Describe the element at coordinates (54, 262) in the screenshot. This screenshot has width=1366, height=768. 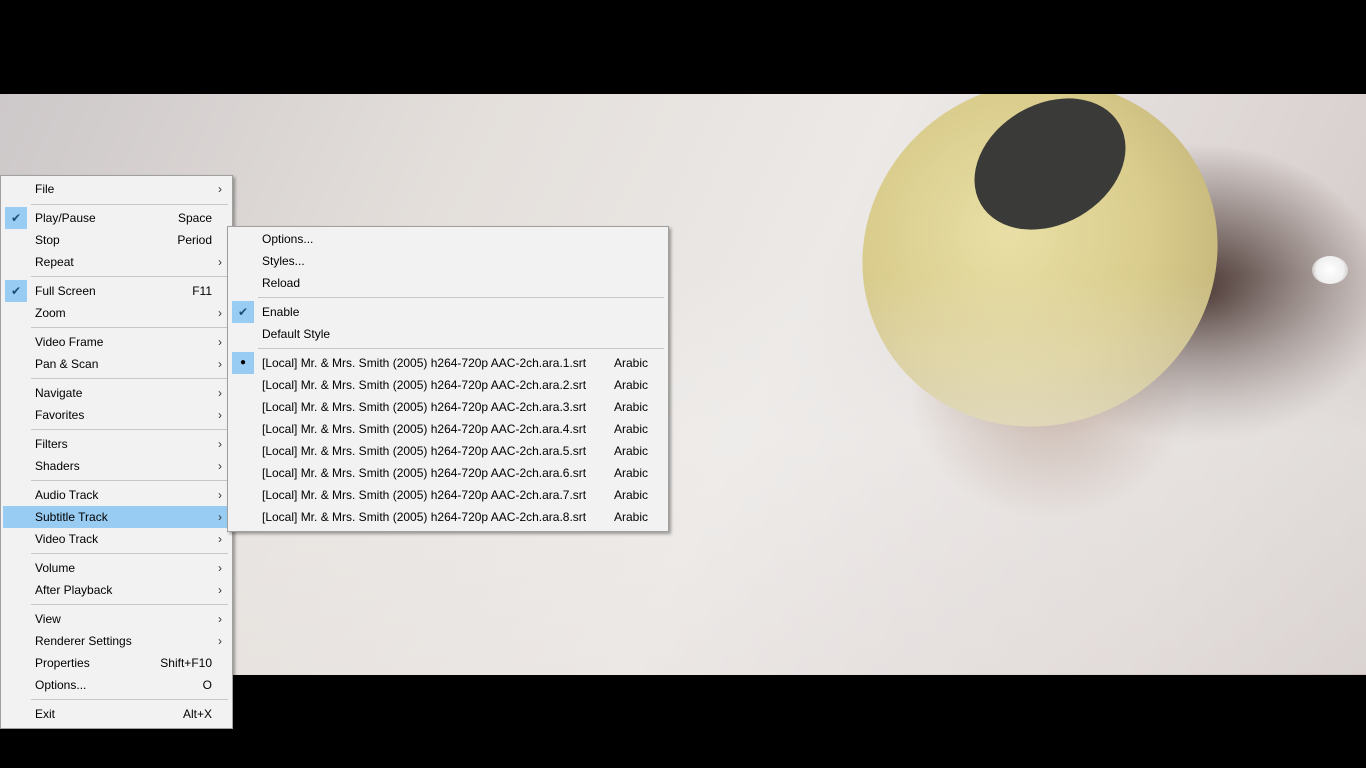
I see `menu-item-label: Repeat` at that location.